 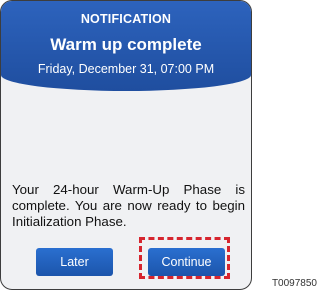 I want to click on continue-button: Continue, so click(x=186, y=262).